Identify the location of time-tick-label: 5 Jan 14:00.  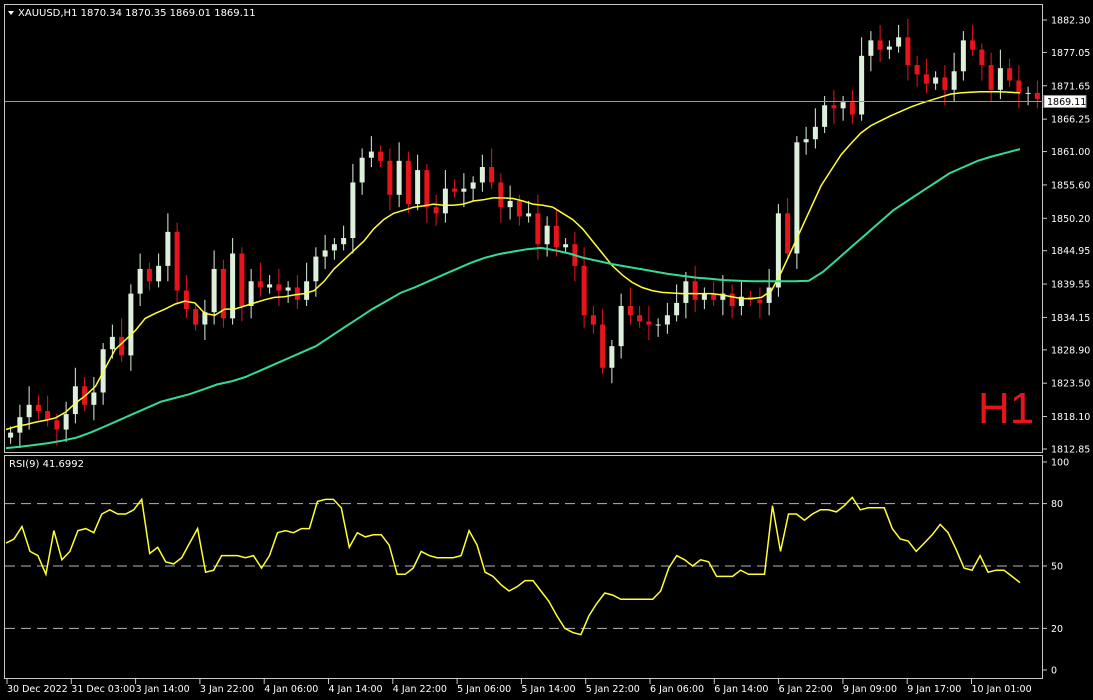
(548, 689).